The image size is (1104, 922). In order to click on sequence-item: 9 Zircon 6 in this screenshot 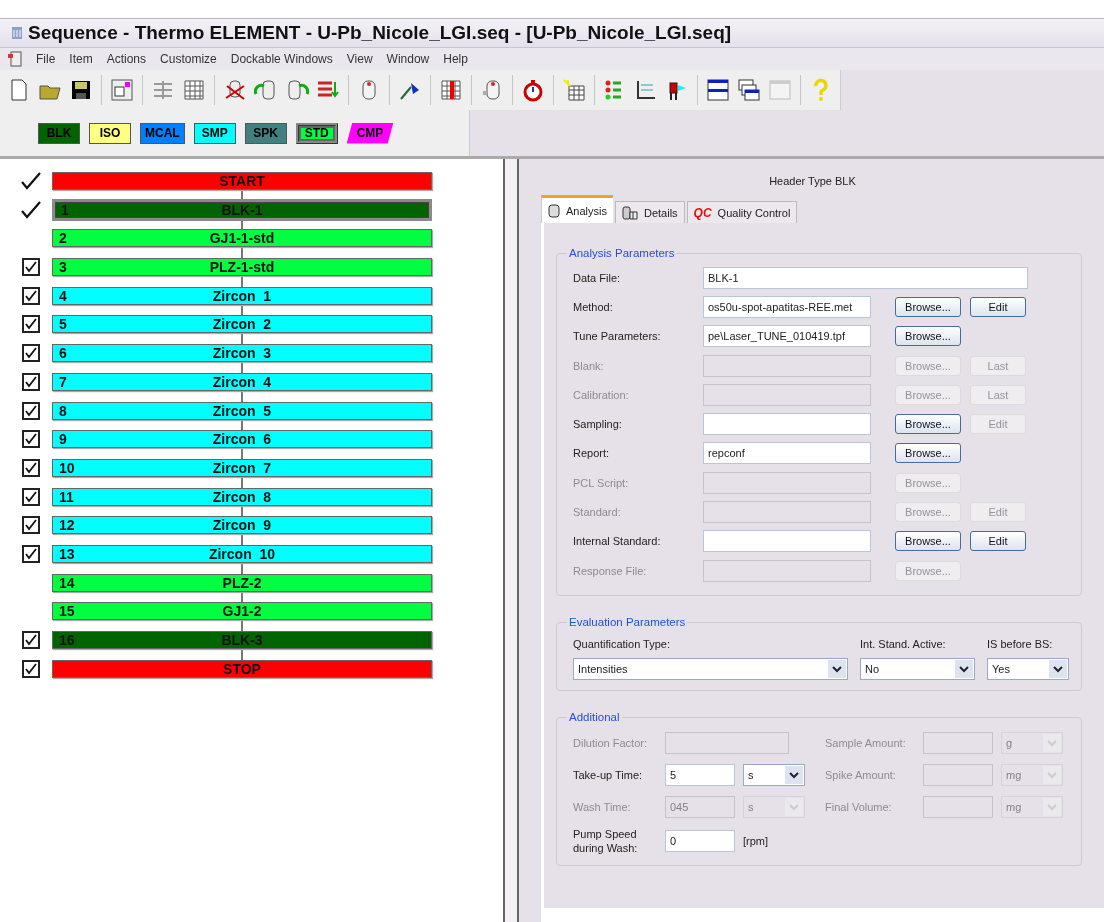, I will do `click(242, 439)`.